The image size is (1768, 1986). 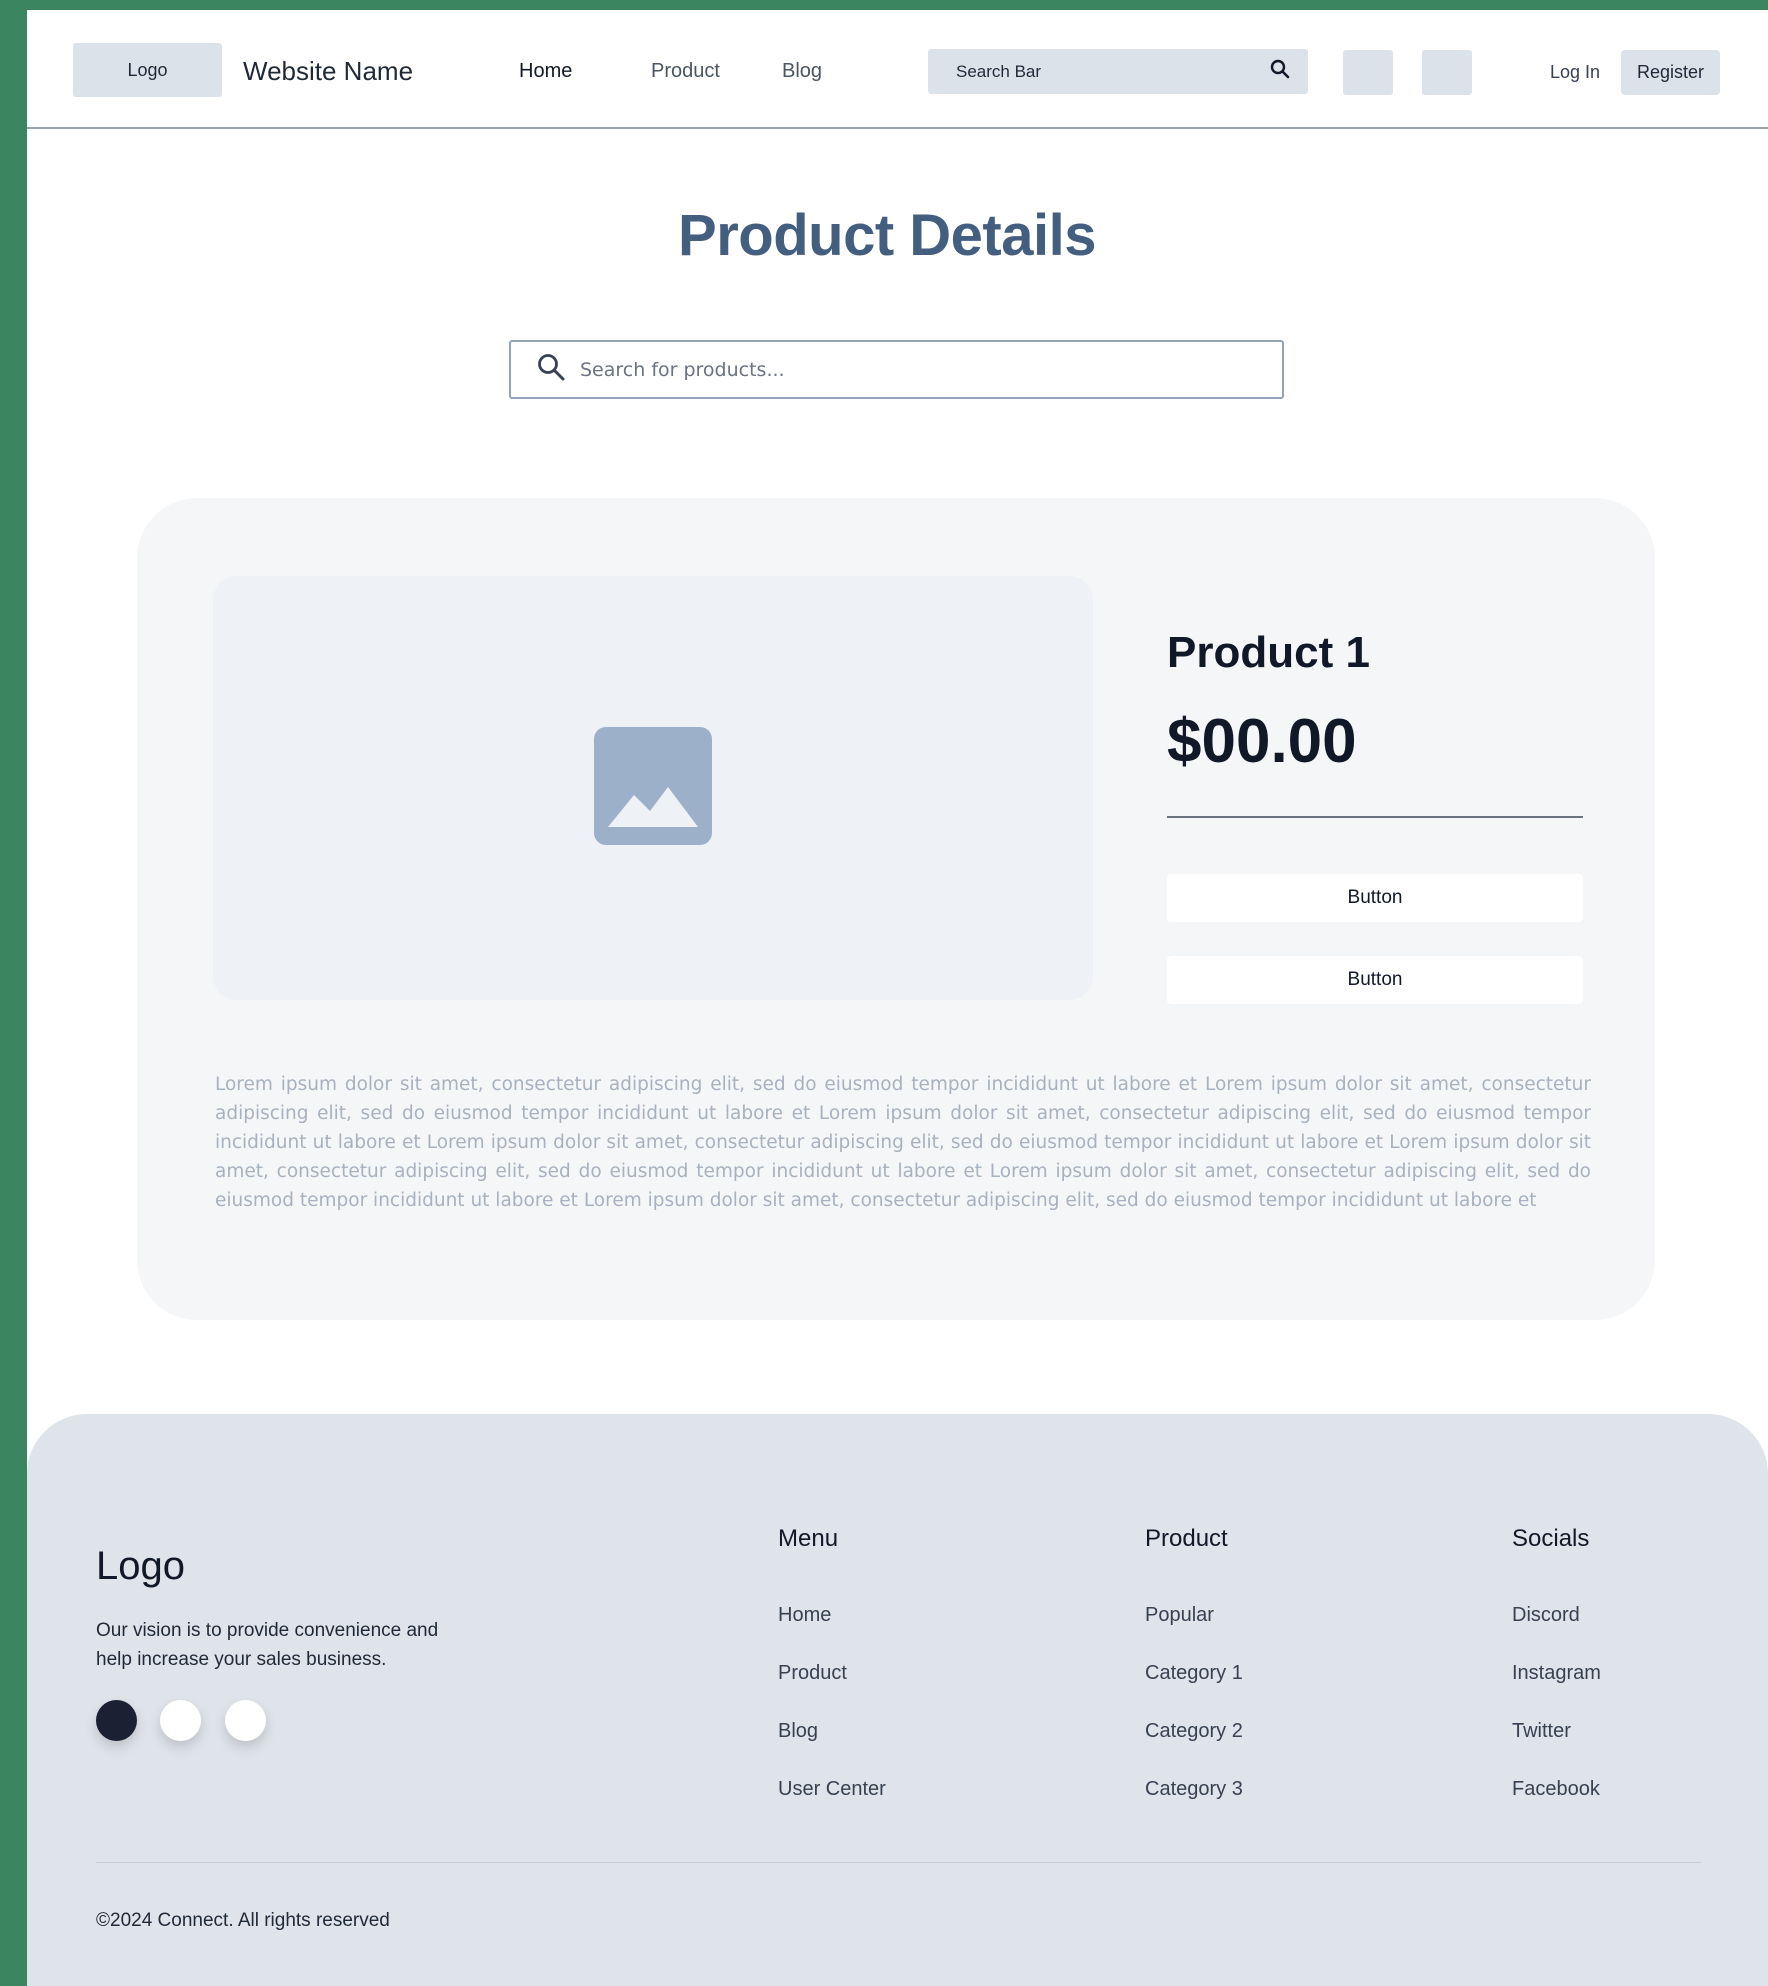 What do you see at coordinates (999, 71) in the screenshot?
I see `header-search-label: Search Bar` at bounding box center [999, 71].